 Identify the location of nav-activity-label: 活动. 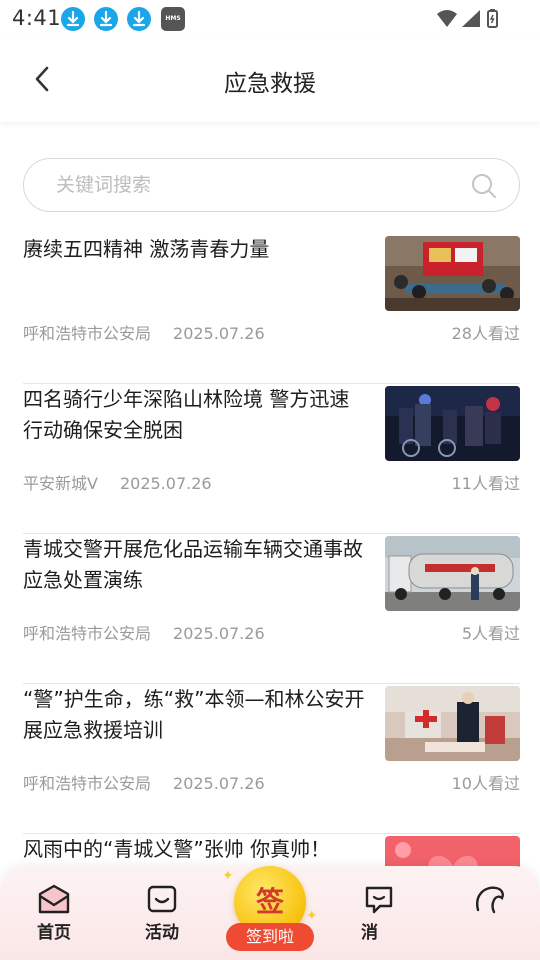
(162, 933).